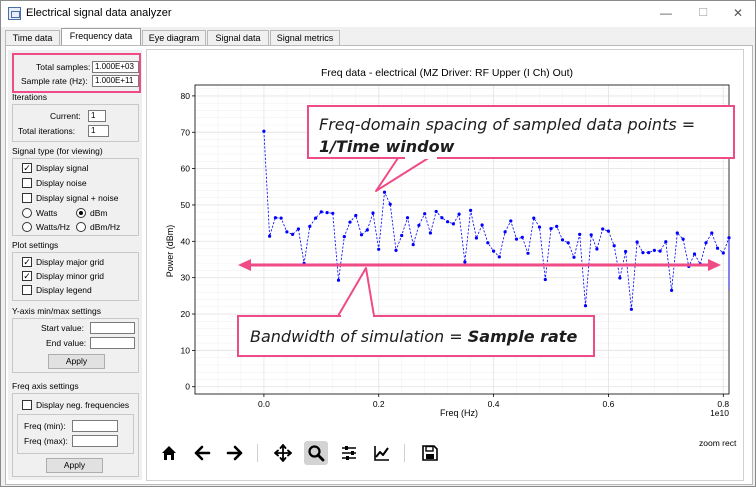  What do you see at coordinates (378, 14) in the screenshot?
I see `title-bar: Electrical signal data analyzer — ☐ ✕` at bounding box center [378, 14].